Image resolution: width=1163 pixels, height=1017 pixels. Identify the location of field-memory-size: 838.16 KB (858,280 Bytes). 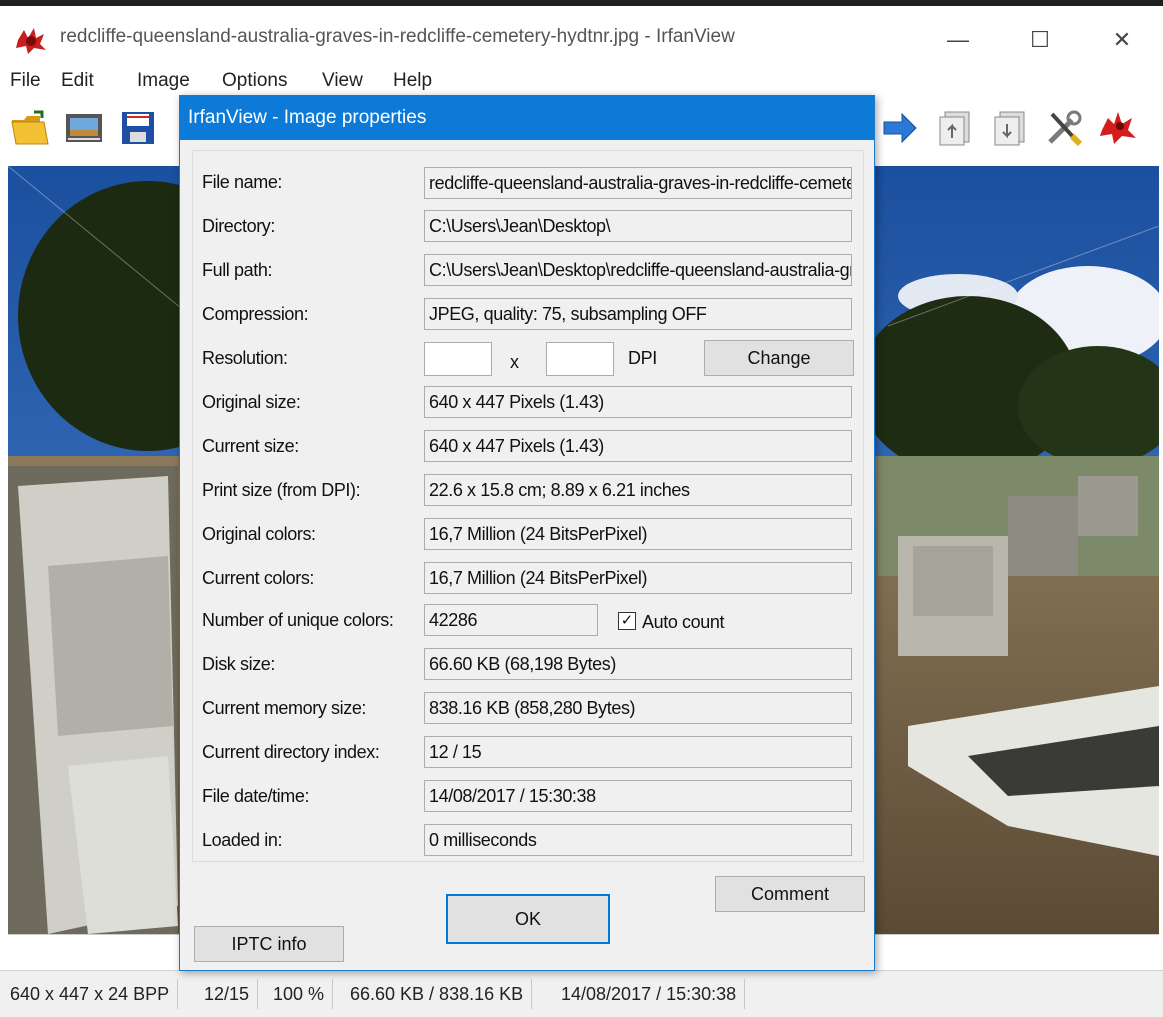
(638, 708).